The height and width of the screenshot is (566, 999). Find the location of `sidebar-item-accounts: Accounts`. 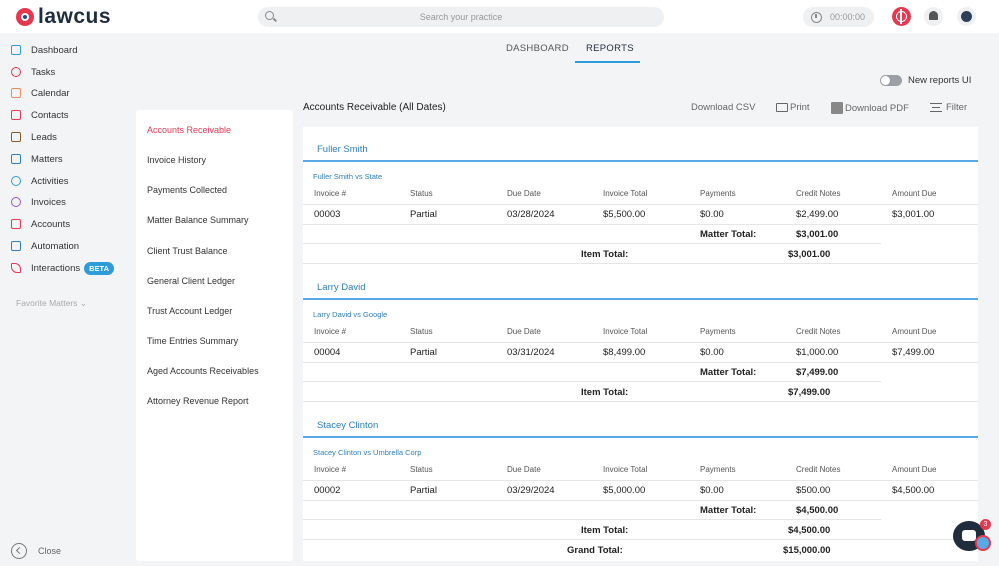

sidebar-item-accounts: Accounts is located at coordinates (65, 224).